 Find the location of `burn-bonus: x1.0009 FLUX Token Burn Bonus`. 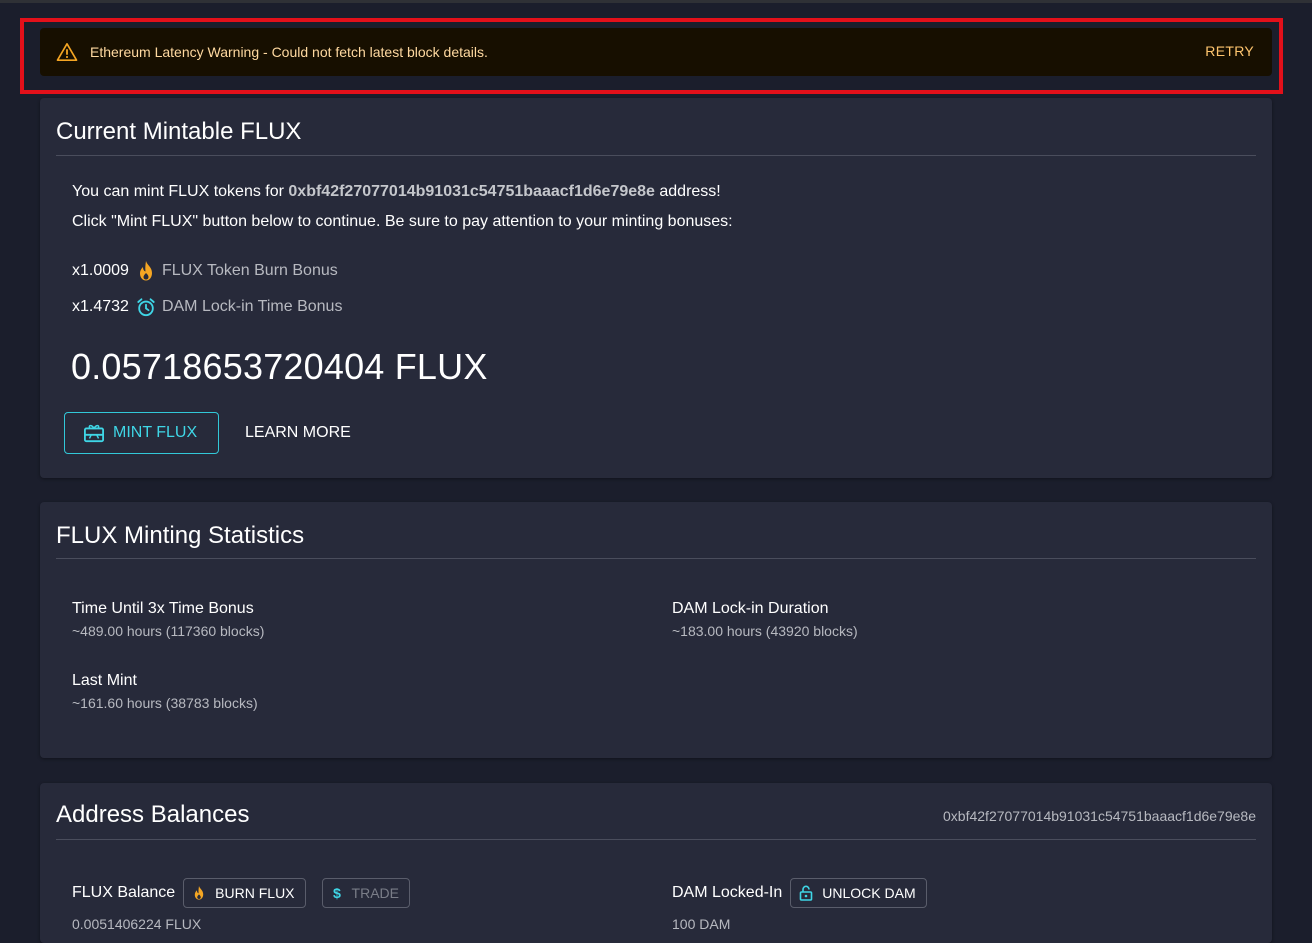

burn-bonus: x1.0009 FLUX Token Burn Bonus is located at coordinates (205, 271).